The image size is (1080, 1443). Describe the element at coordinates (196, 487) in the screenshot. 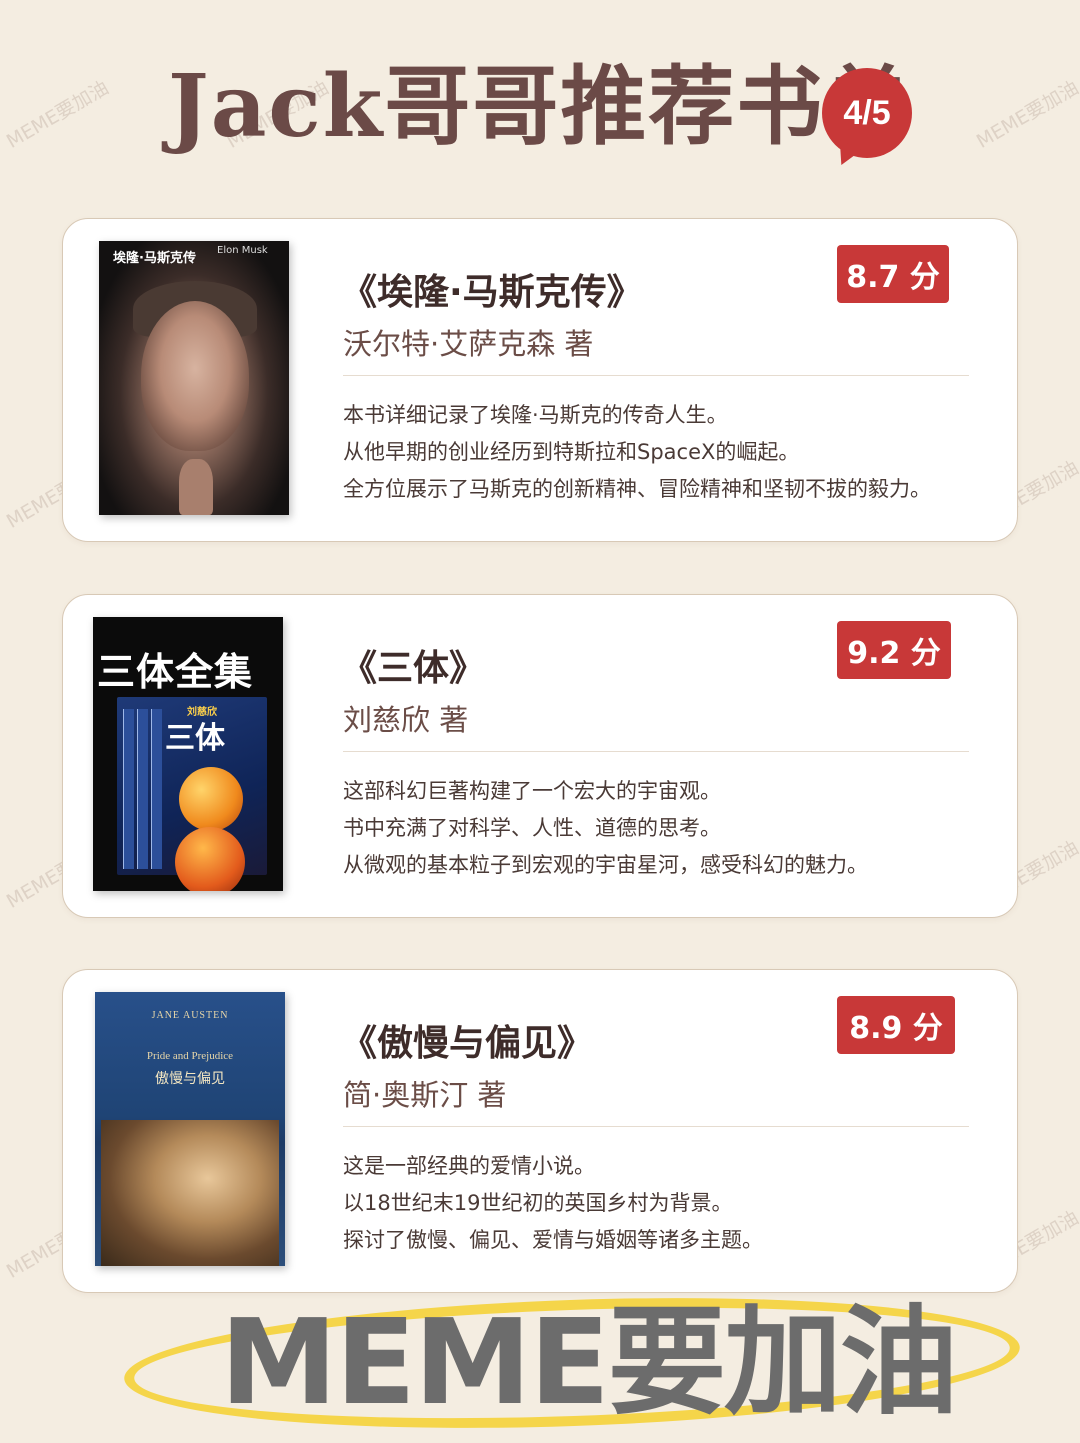

I see `portrait-hands` at that location.